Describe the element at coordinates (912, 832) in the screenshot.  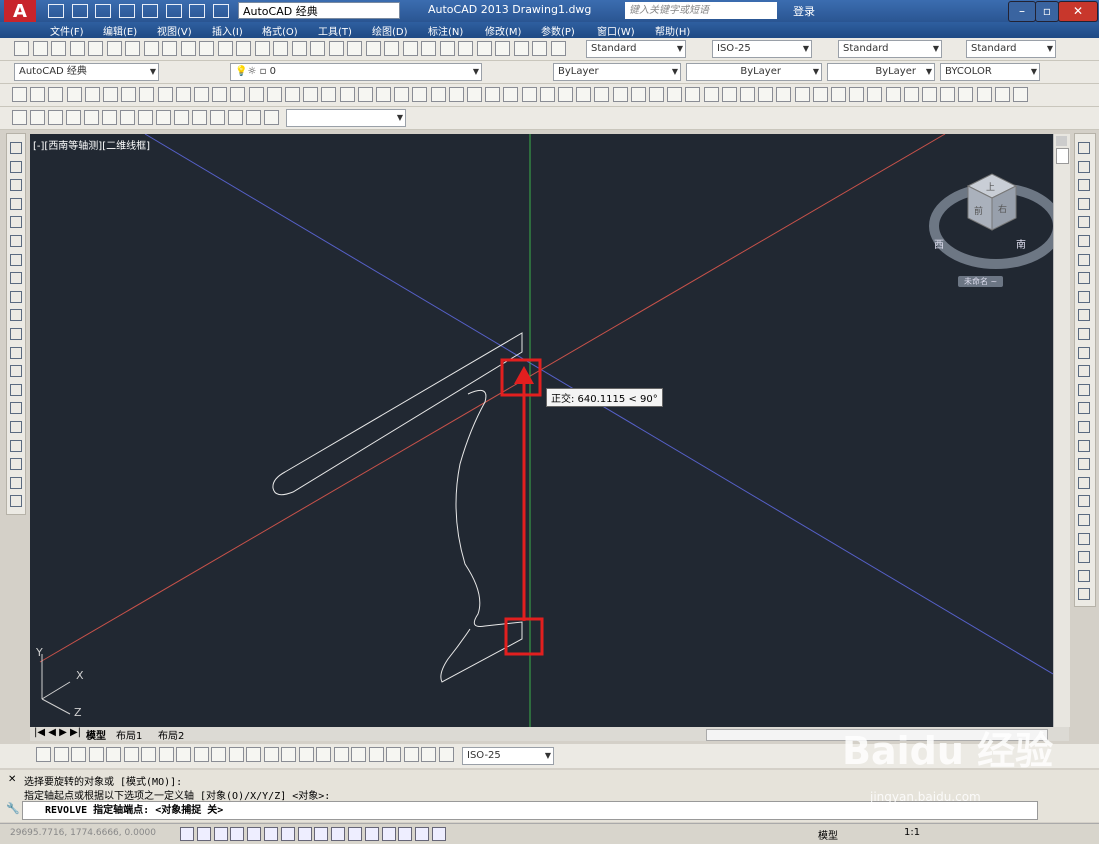
I see `annotation-scale: 1:1` at that location.